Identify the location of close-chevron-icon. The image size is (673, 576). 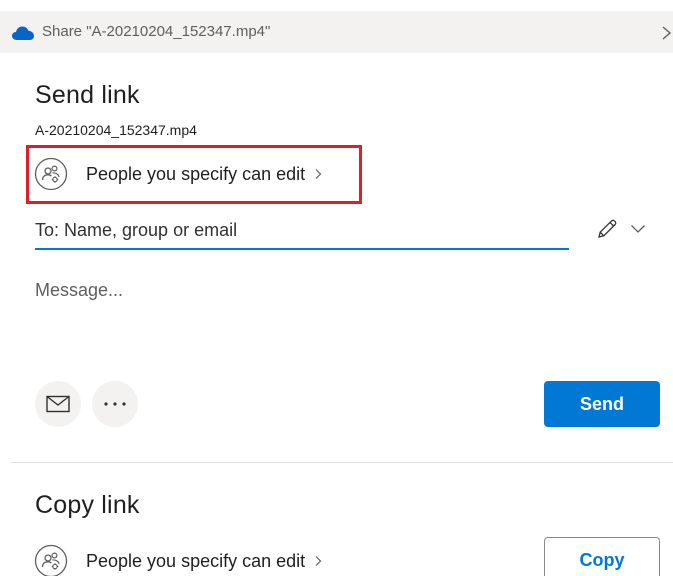
(667, 33).